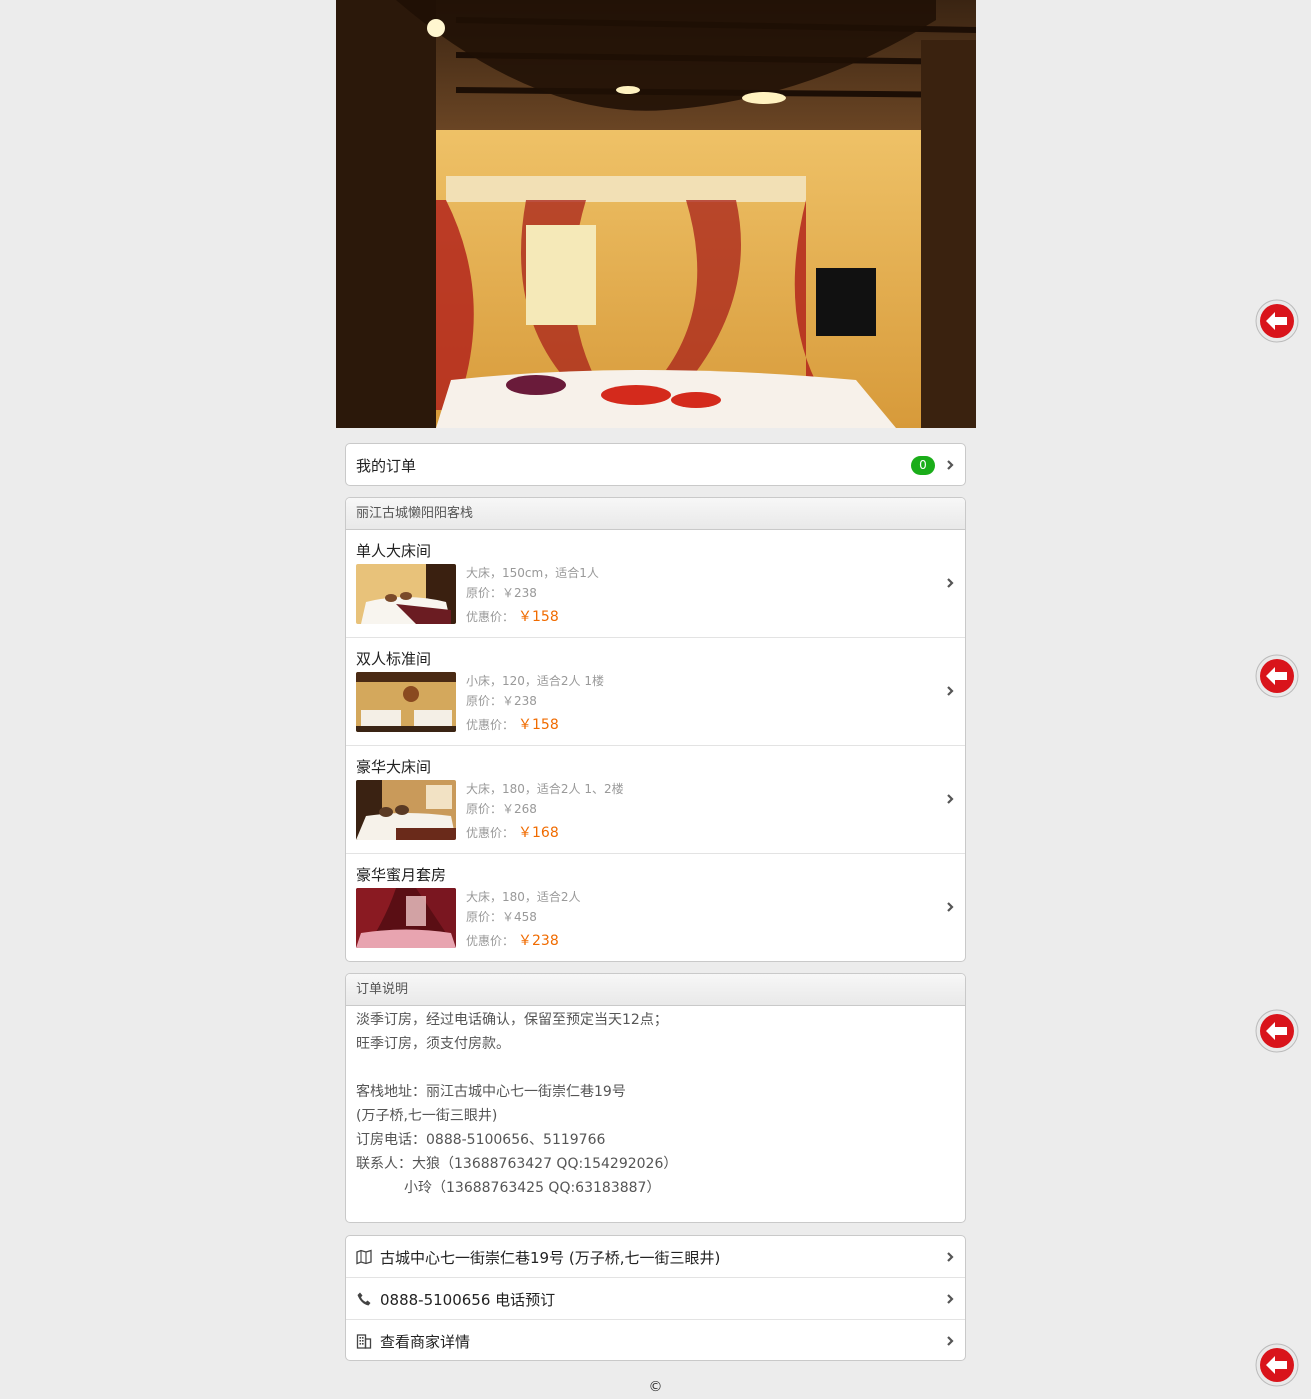  Describe the element at coordinates (656, 214) in the screenshot. I see `hero-room-photo` at that location.